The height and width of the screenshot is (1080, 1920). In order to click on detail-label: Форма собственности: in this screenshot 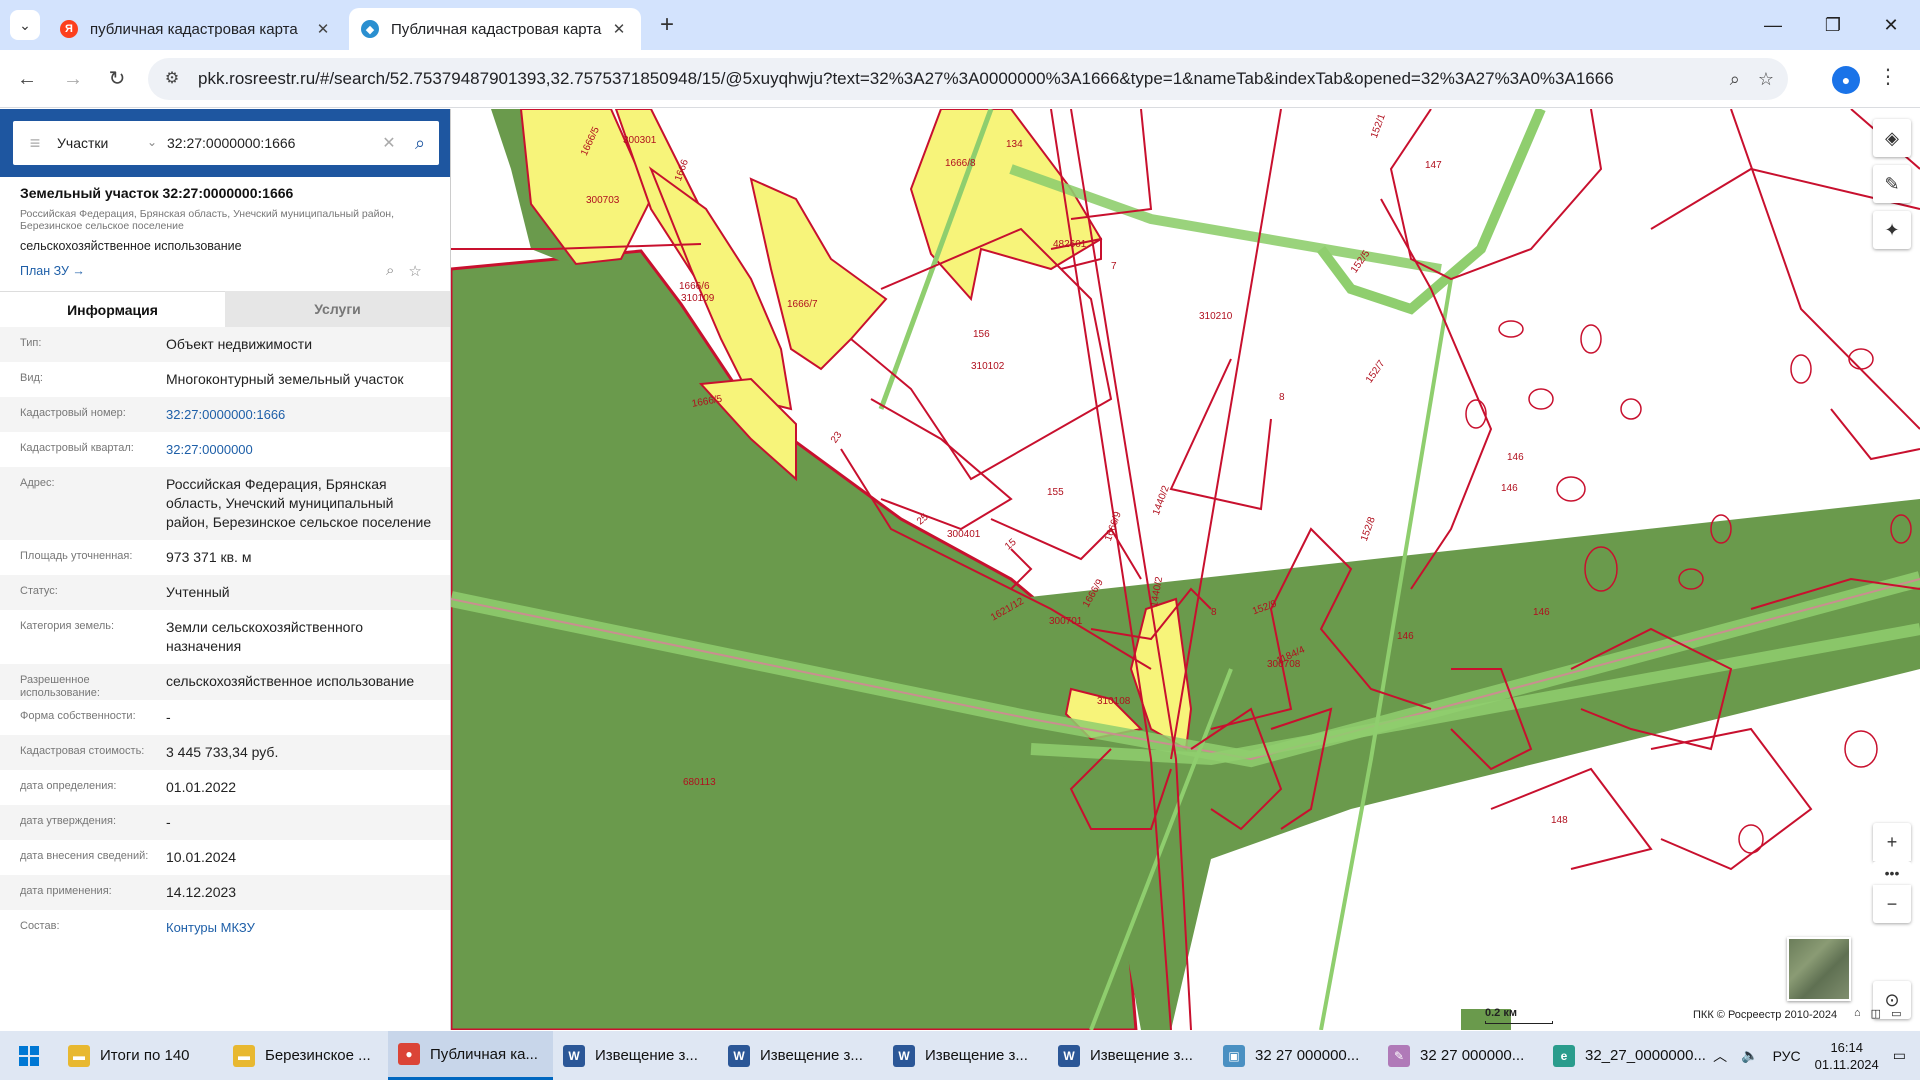, I will do `click(78, 716)`.